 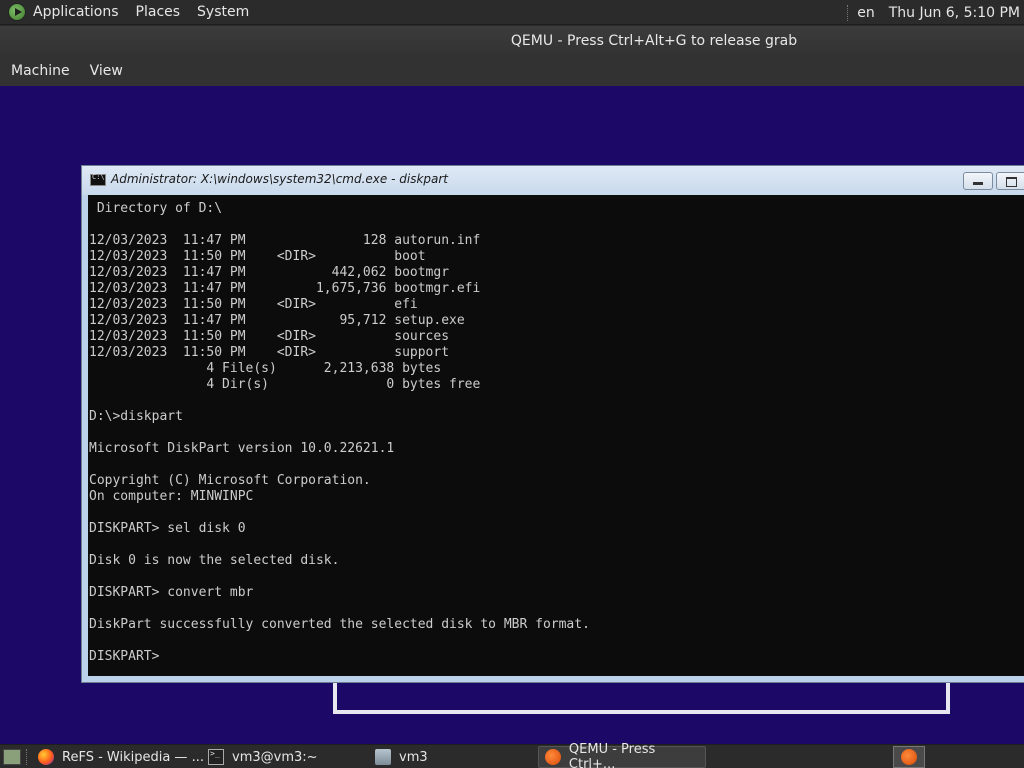 What do you see at coordinates (167, 528) in the screenshot?
I see `console-line: DISKPART> sel disk 0` at bounding box center [167, 528].